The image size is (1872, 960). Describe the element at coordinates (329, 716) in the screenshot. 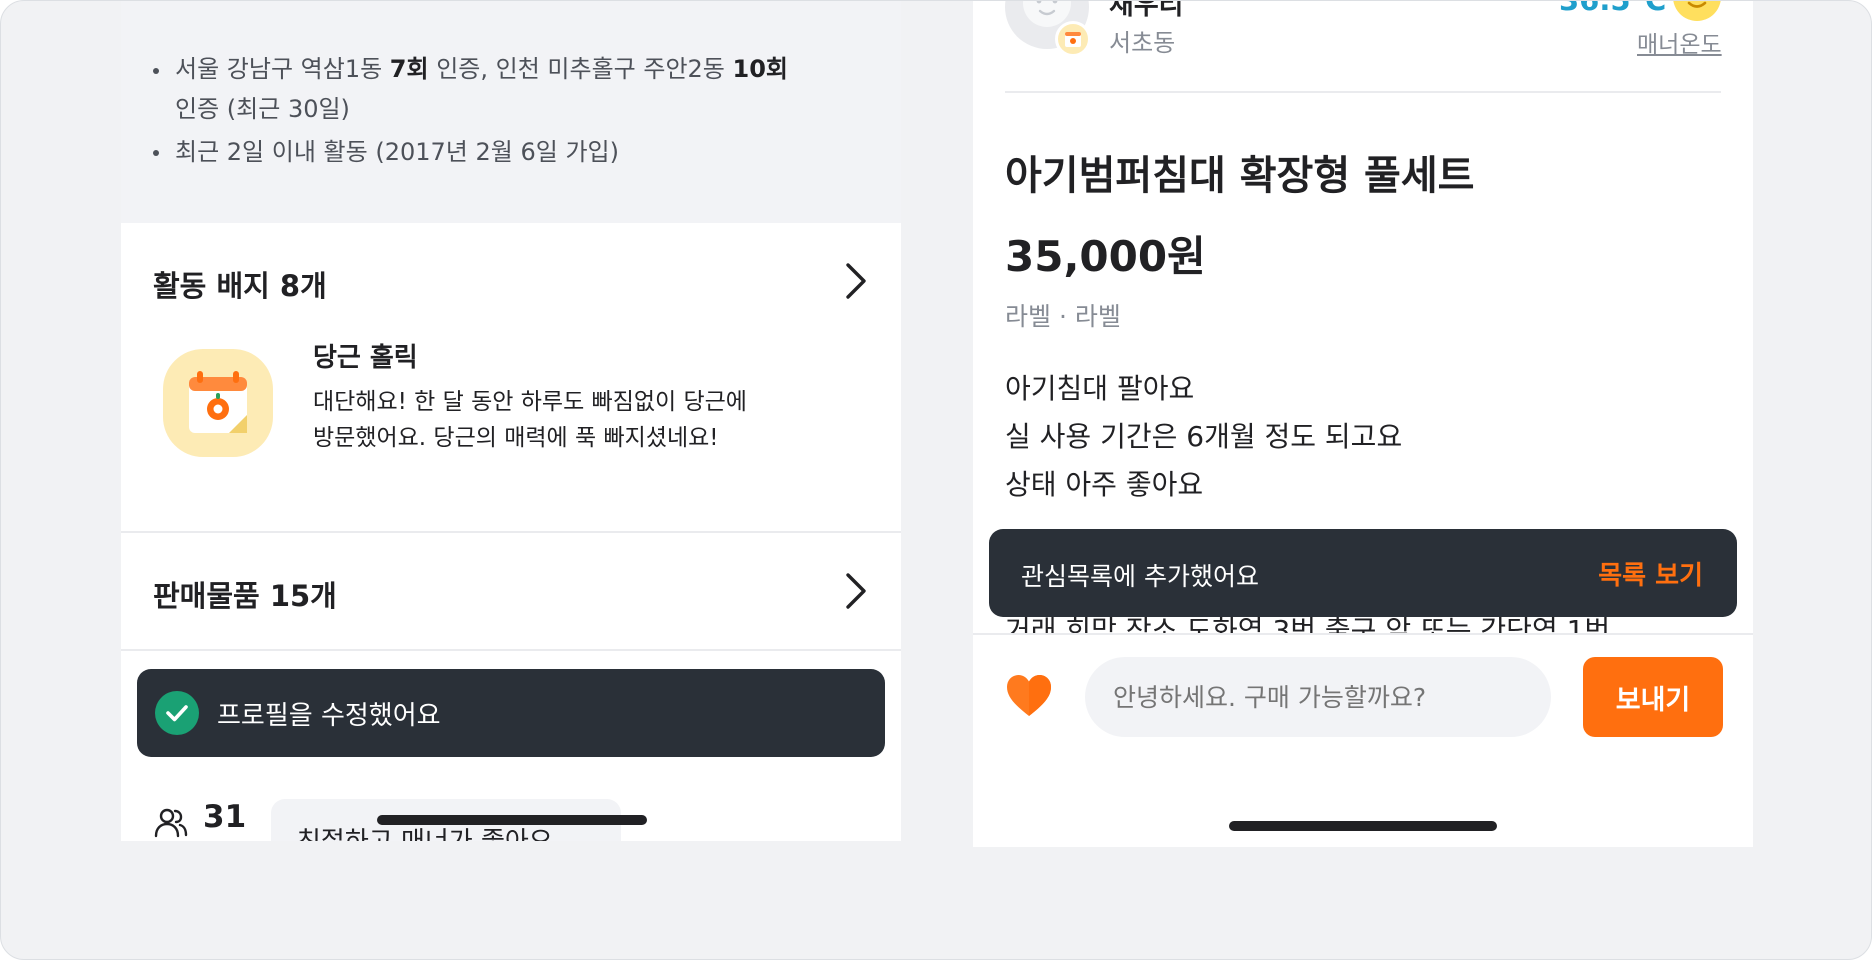

I see `toast-message: 프로필을 수정했어요` at that location.